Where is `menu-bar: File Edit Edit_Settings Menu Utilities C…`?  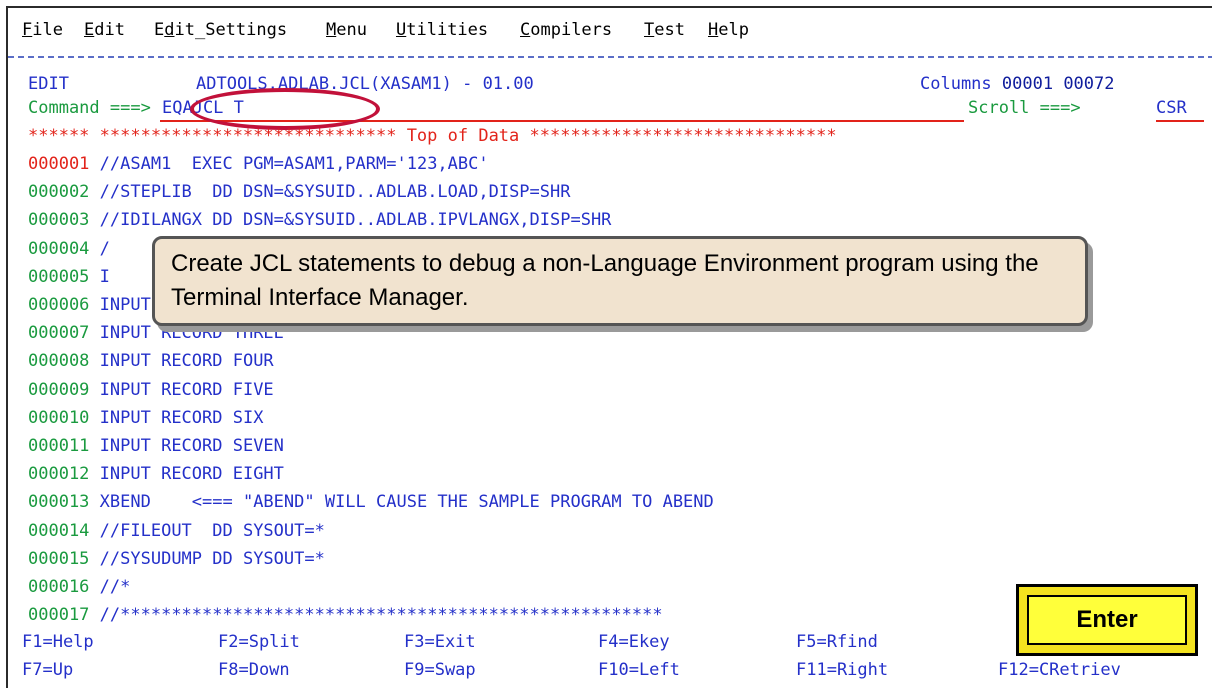
menu-bar: File Edit Edit_Settings Menu Utilities C… is located at coordinates (610, 30).